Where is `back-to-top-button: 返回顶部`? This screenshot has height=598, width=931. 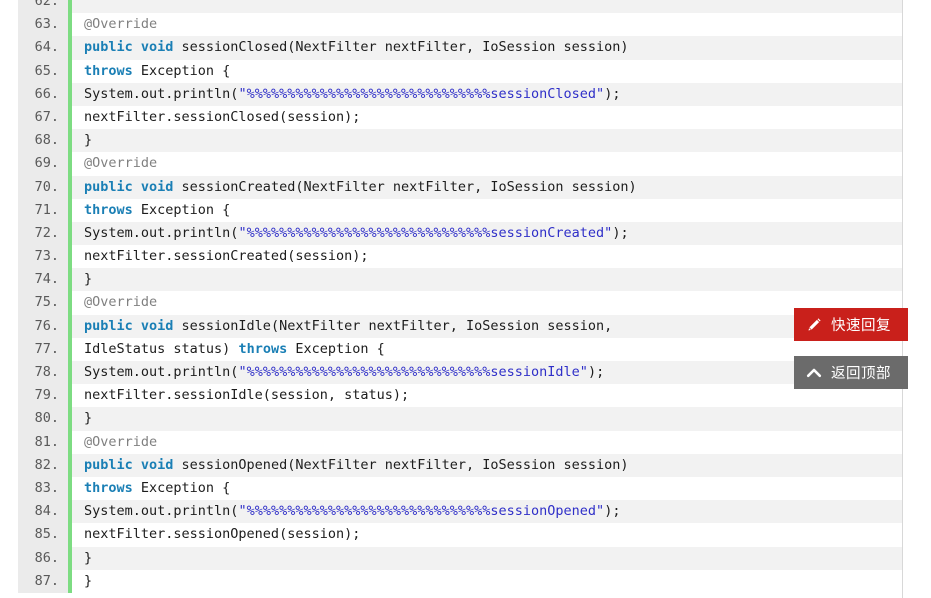
back-to-top-button: 返回顶部 is located at coordinates (851, 372).